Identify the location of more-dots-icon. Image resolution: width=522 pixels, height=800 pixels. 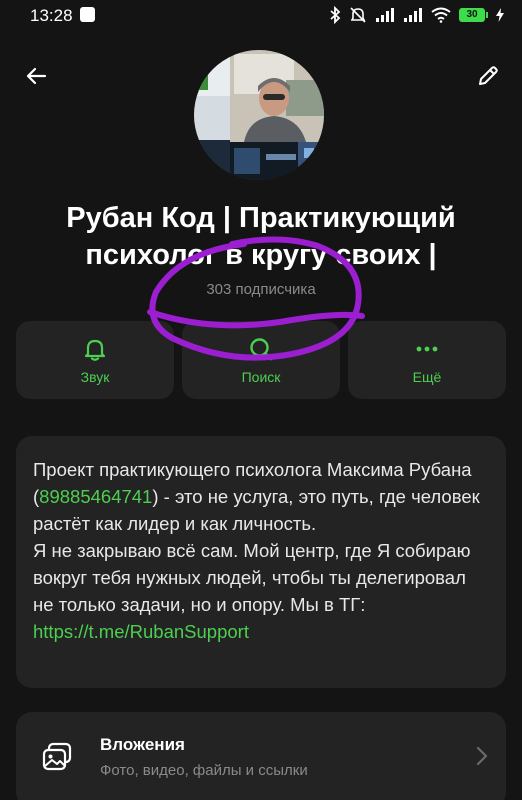
(427, 348).